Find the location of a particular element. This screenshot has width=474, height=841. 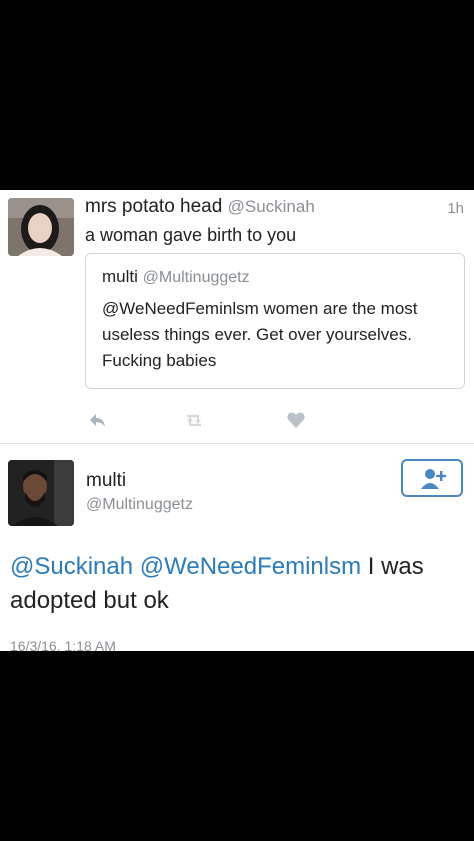

author-name-line: mrs potato head @Suckinah is located at coordinates (200, 207).